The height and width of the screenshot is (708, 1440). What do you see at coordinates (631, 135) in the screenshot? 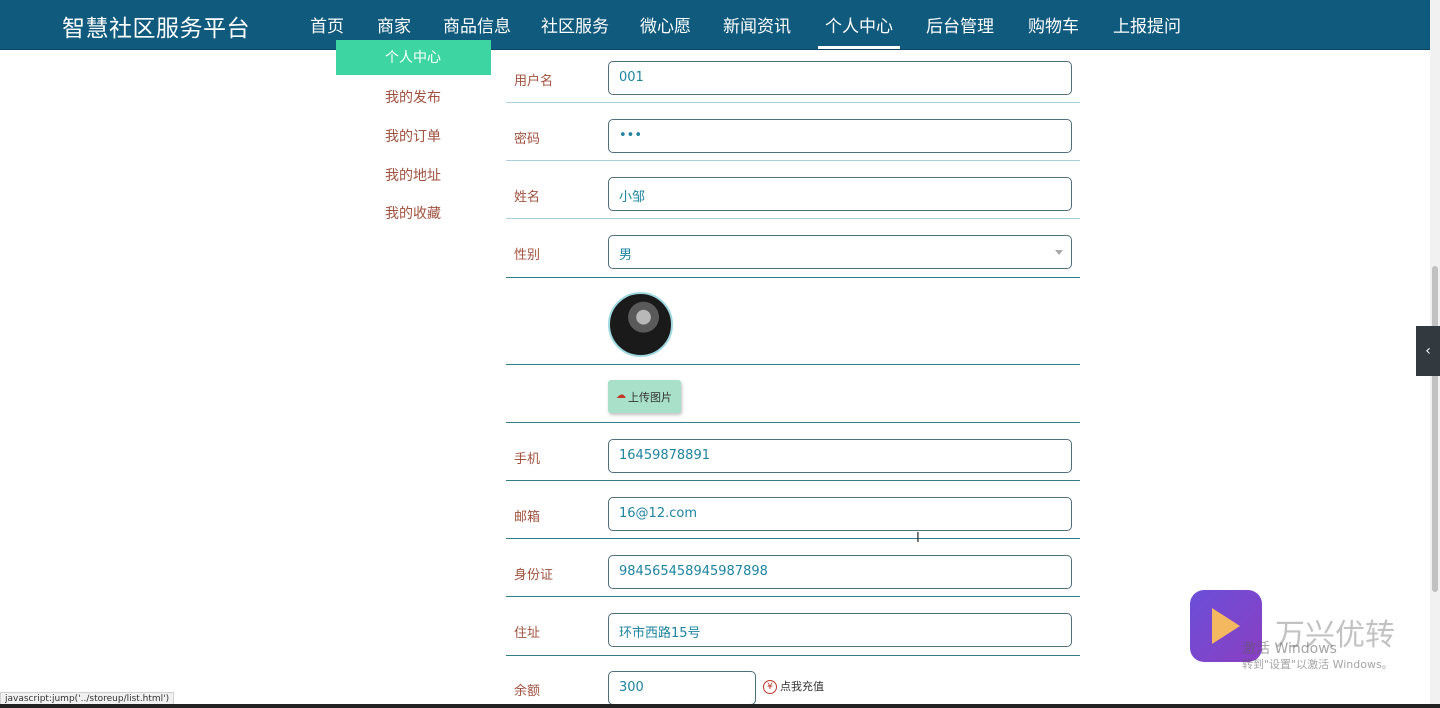
I see `password-value: •••` at bounding box center [631, 135].